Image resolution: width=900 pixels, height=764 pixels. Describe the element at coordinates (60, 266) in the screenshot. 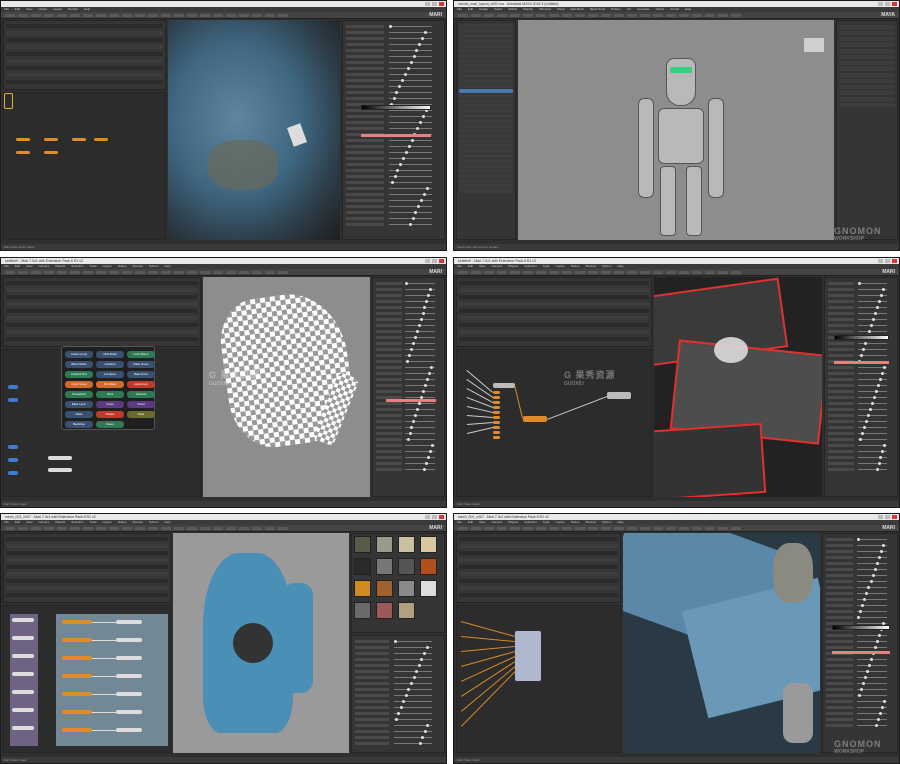

I see `menu-item: Objects` at that location.